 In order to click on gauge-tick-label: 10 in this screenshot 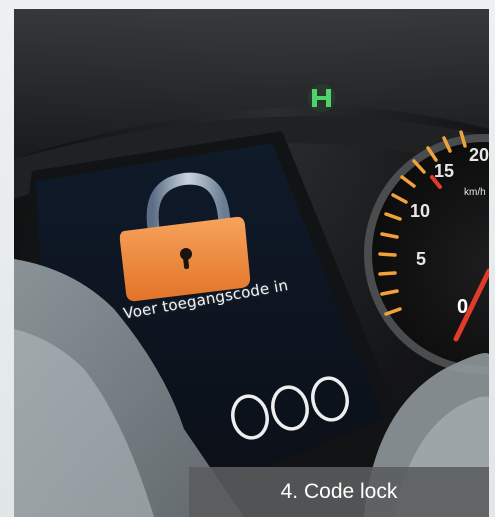, I will do `click(420, 211)`.